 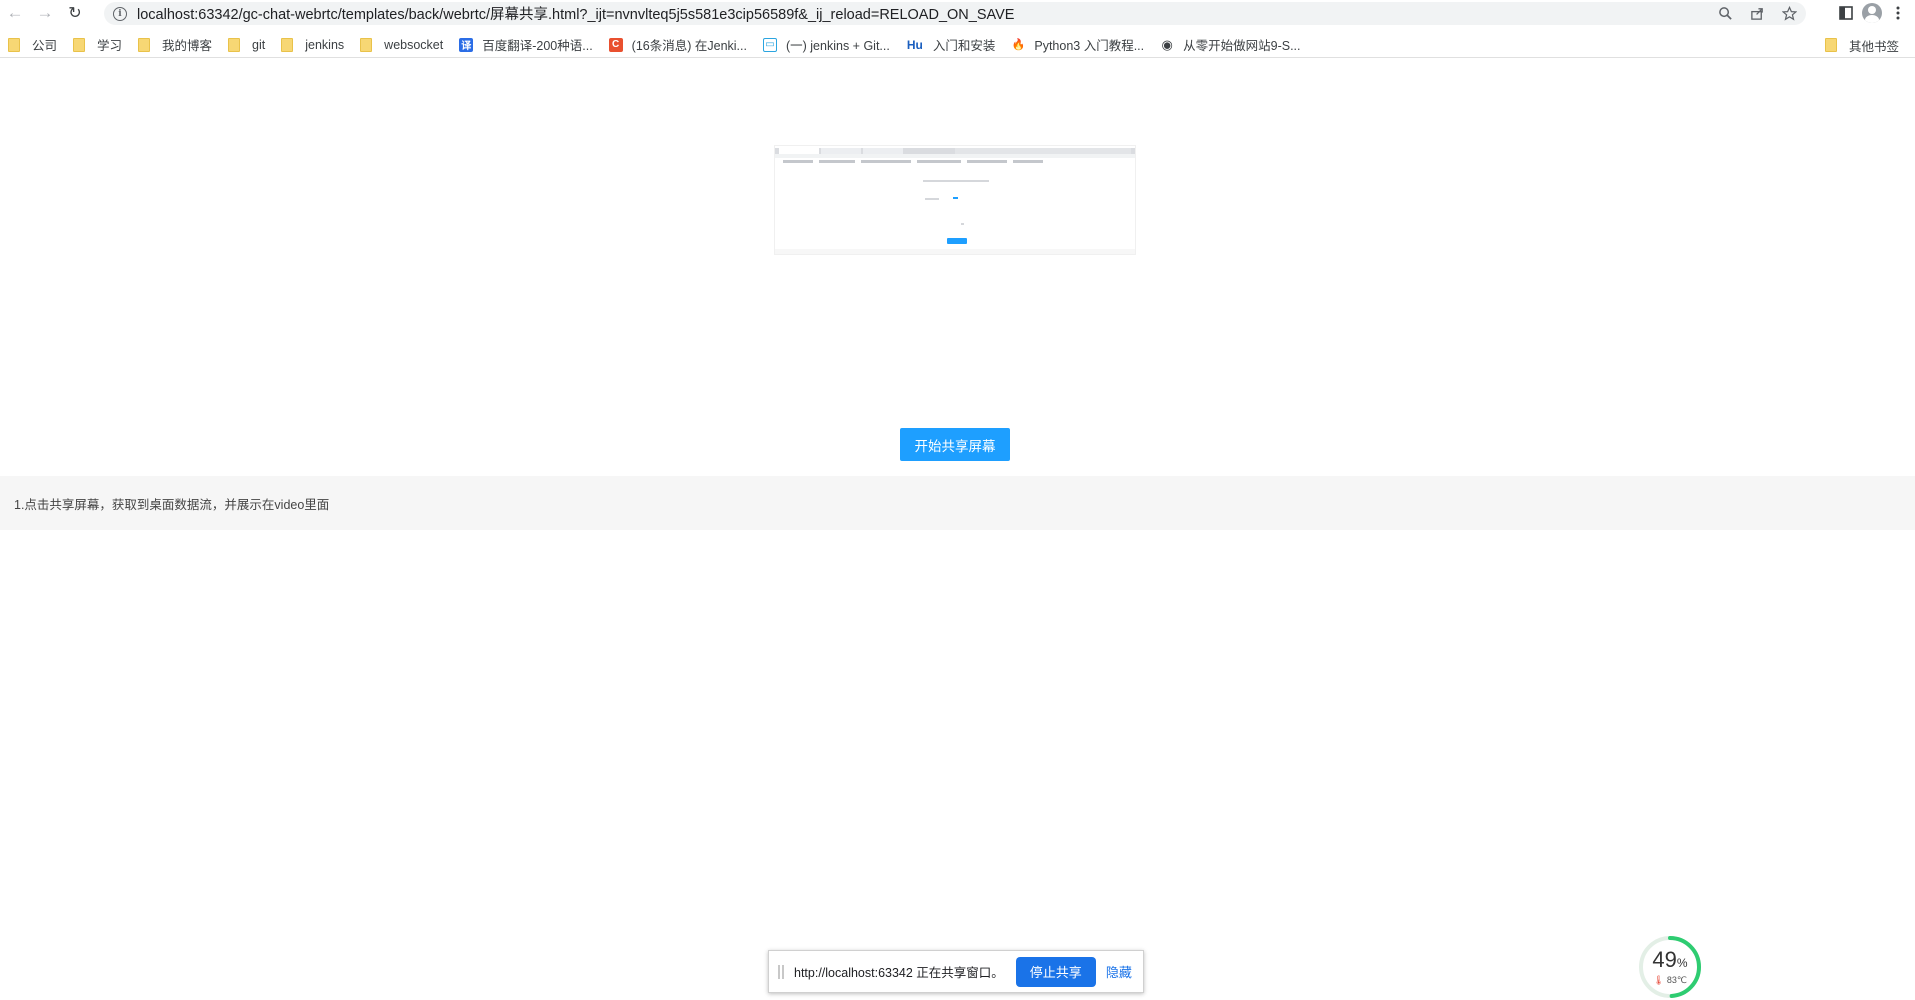 What do you see at coordinates (1055, 971) in the screenshot?
I see `stop-share-button: 停止共享` at bounding box center [1055, 971].